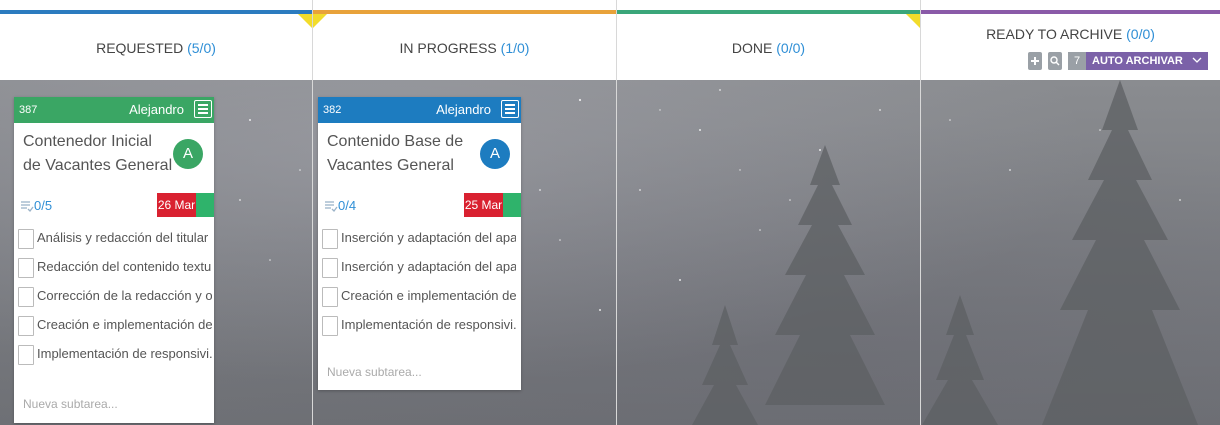 This screenshot has width=1220, height=425. I want to click on column-header: IN PROGRESS (1/0), so click(464, 40).